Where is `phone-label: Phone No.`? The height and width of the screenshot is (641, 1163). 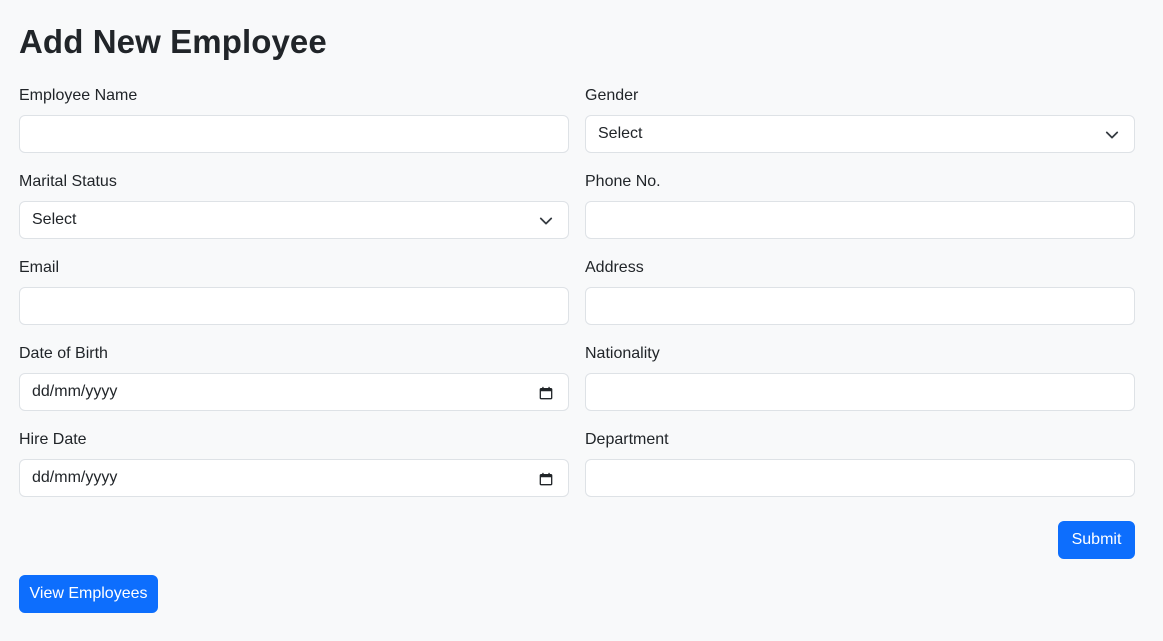
phone-label: Phone No. is located at coordinates (623, 181).